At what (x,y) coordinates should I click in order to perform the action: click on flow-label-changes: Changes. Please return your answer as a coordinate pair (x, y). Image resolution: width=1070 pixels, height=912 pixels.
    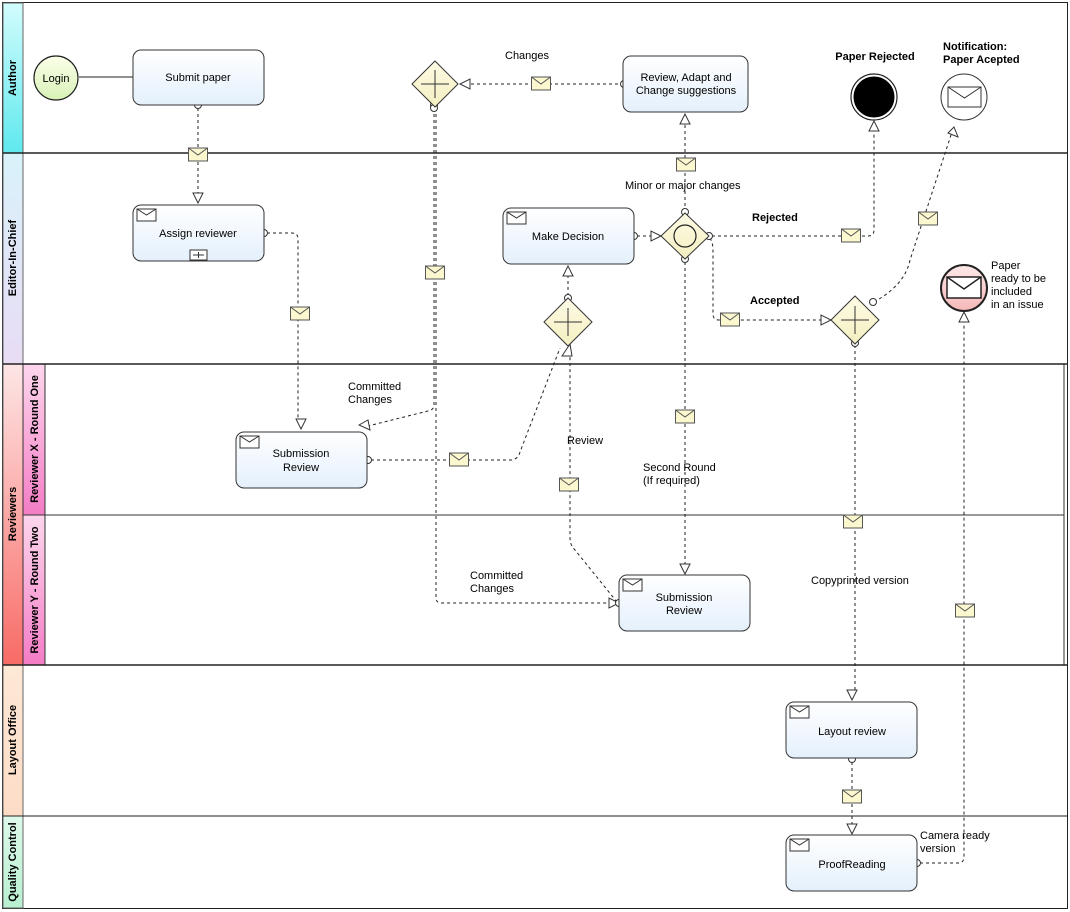
    Looking at the image, I should click on (527, 56).